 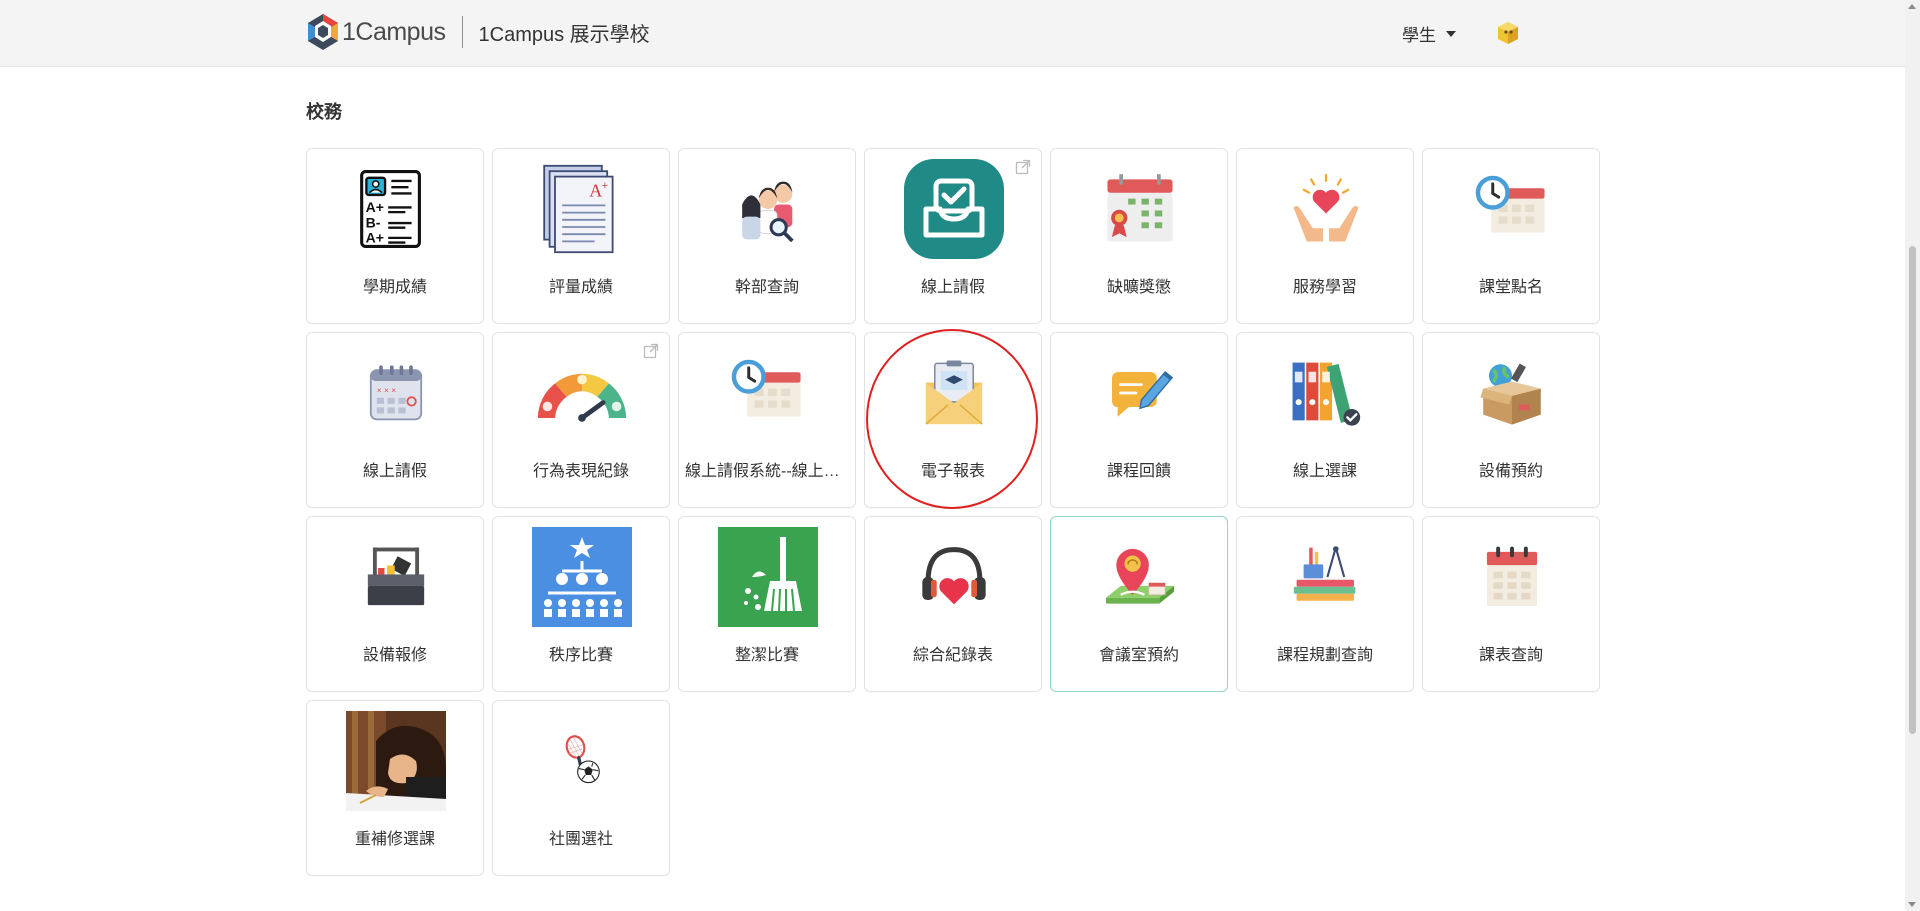 I want to click on app-tile-class-roll-call: 課堂點名, so click(x=1511, y=236).